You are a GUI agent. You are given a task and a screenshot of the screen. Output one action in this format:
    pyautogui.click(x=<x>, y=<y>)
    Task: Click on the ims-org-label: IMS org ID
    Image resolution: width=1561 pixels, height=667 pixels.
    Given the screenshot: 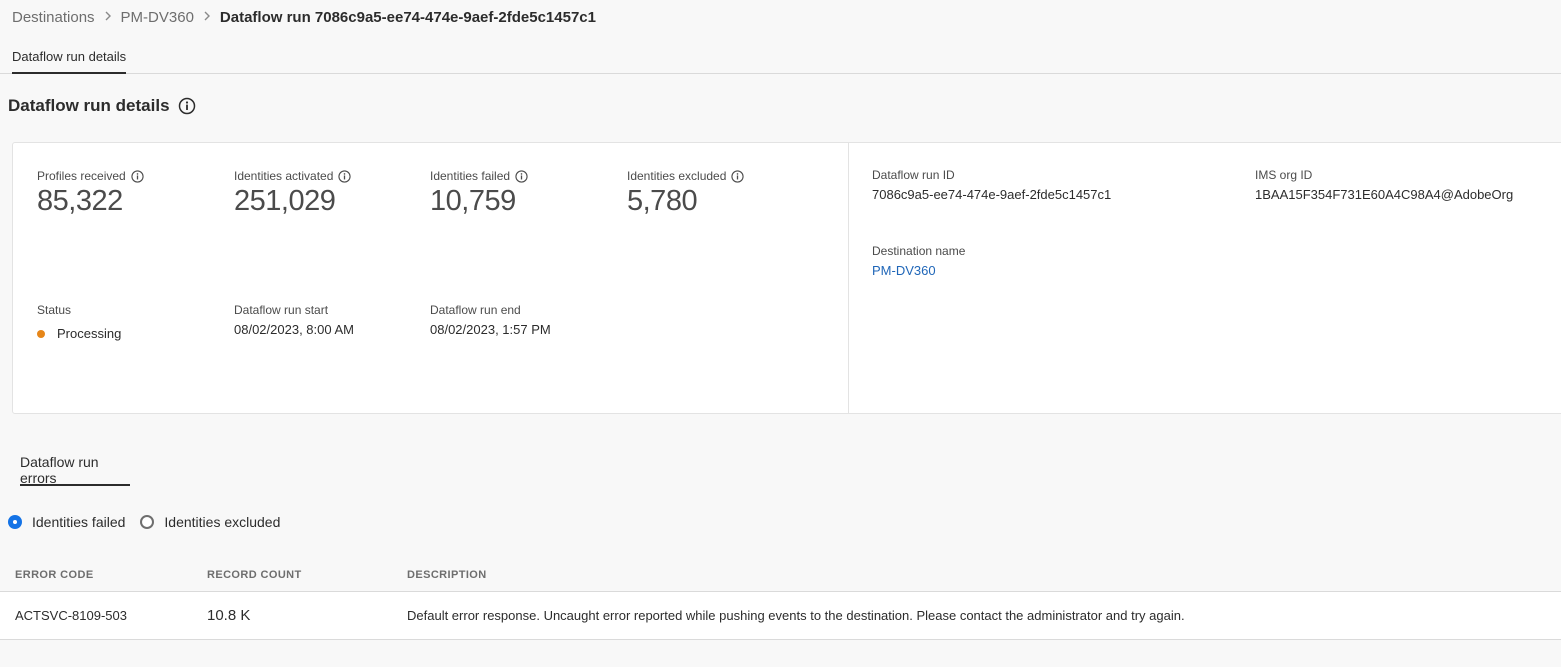 What is the action you would take?
    pyautogui.click(x=1284, y=175)
    